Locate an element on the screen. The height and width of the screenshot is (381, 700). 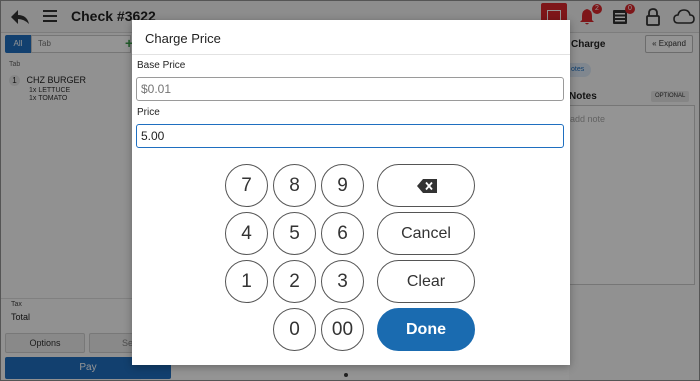
page-indicator-dot is located at coordinates (346, 375).